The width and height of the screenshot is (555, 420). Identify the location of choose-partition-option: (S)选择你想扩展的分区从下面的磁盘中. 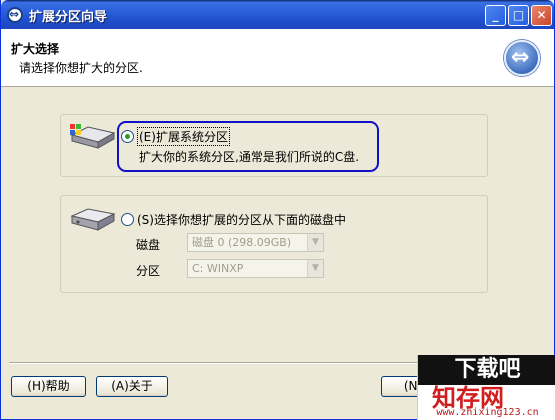
(233, 219).